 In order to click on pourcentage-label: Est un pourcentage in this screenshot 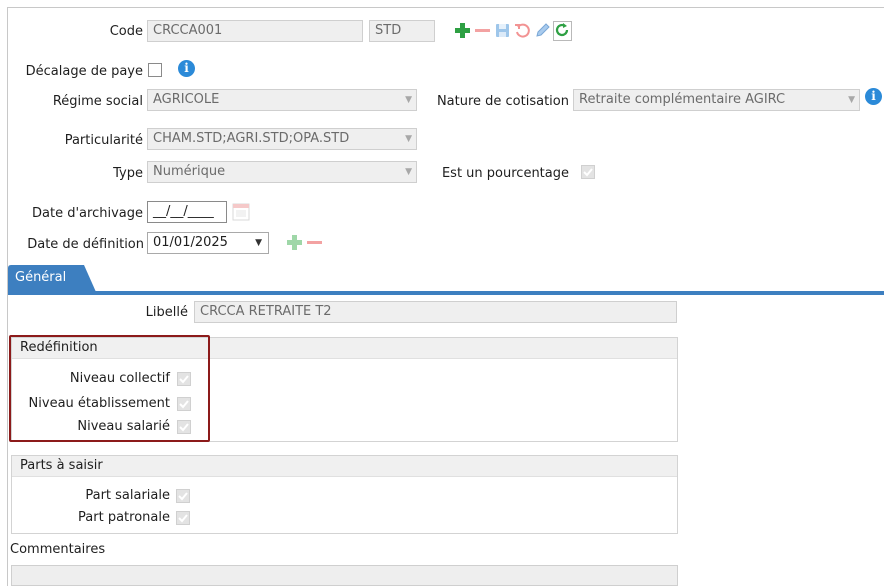, I will do `click(505, 173)`.